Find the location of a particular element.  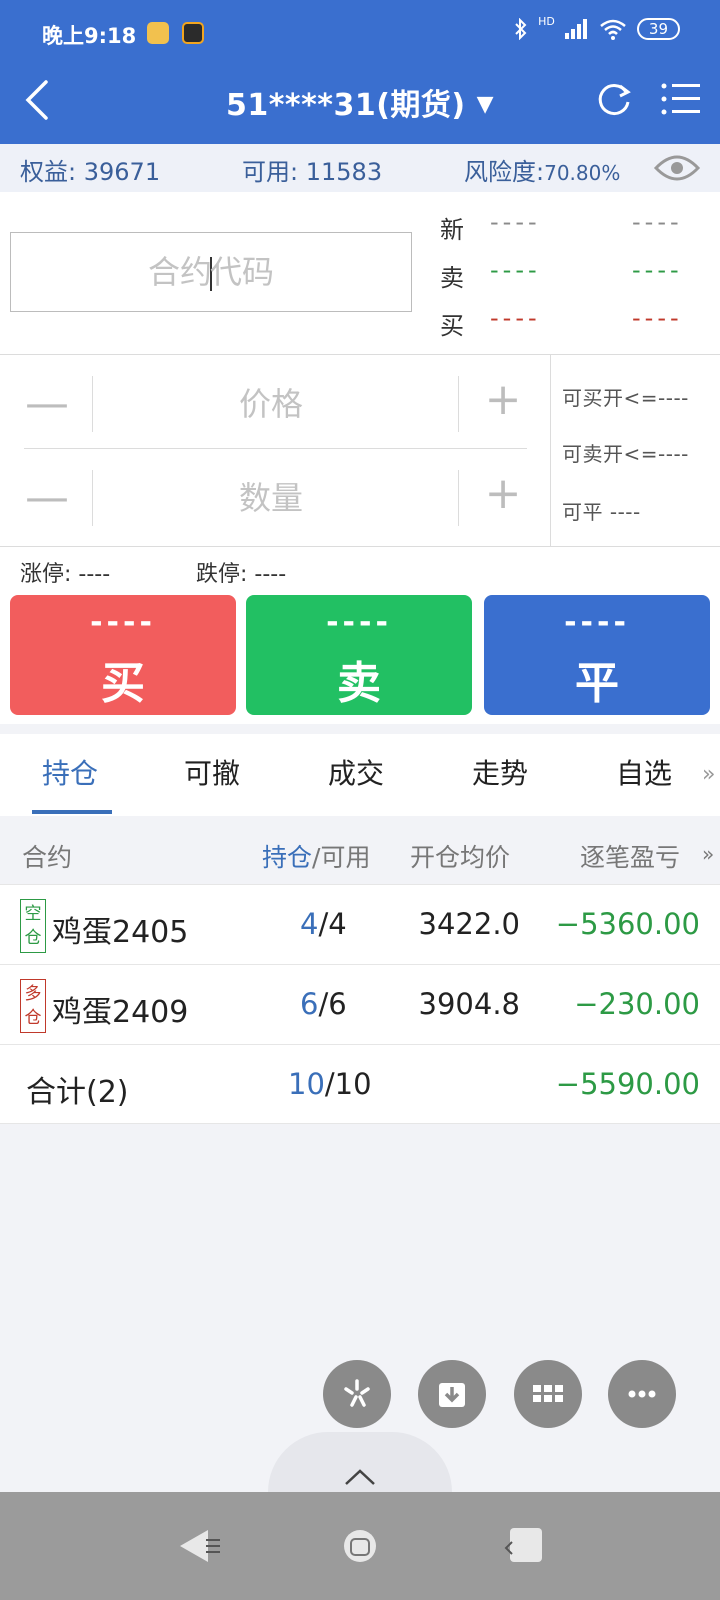

total-row: 合计(2) 10/10 −5590.00 is located at coordinates (360, 1084).